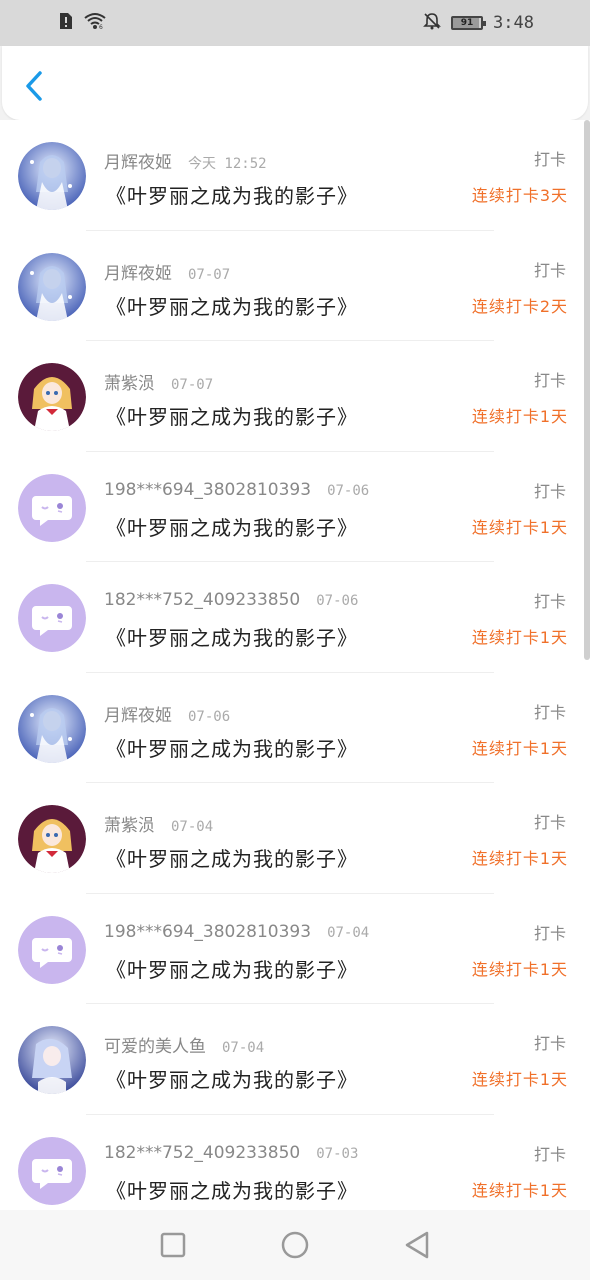 The height and width of the screenshot is (1280, 590). Describe the element at coordinates (82, 23) in the screenshot. I see `status-left: 6` at that location.